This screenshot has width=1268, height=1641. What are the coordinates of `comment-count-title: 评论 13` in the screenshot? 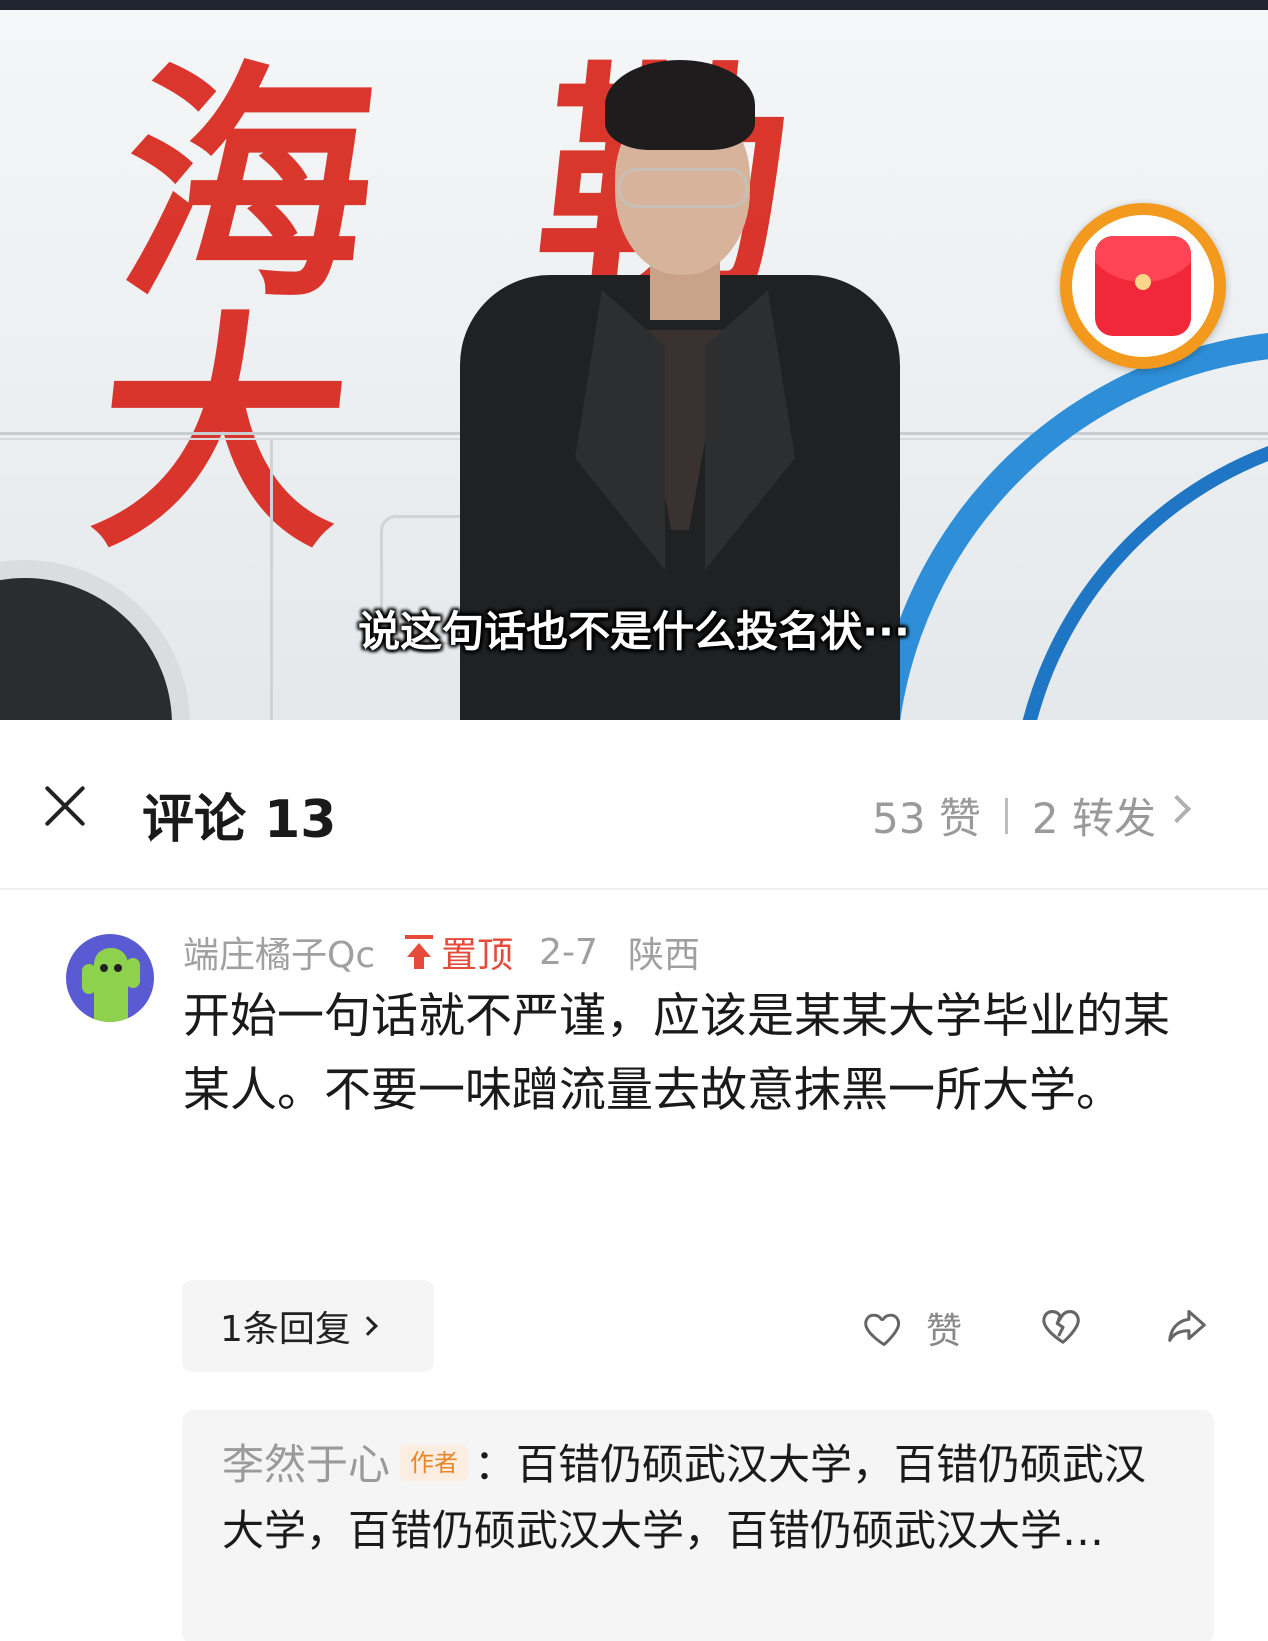 It's located at (239, 820).